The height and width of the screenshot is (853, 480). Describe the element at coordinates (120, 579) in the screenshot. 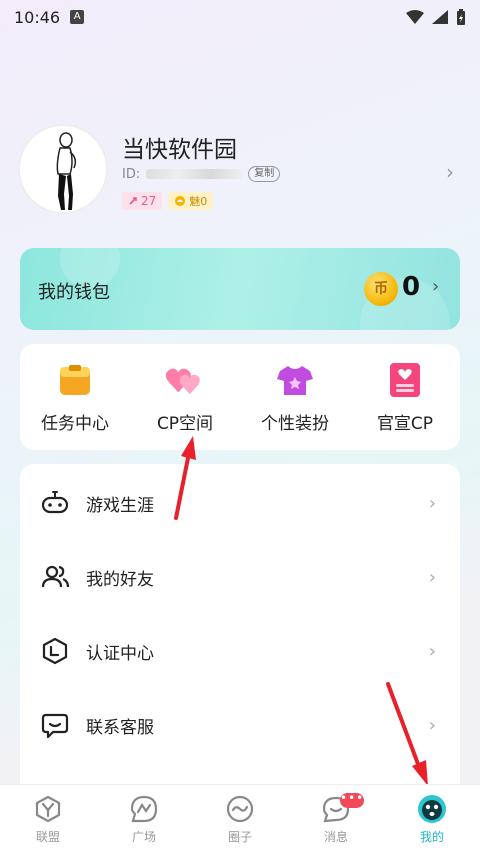

I see `menu-item-label: 我的好友` at that location.